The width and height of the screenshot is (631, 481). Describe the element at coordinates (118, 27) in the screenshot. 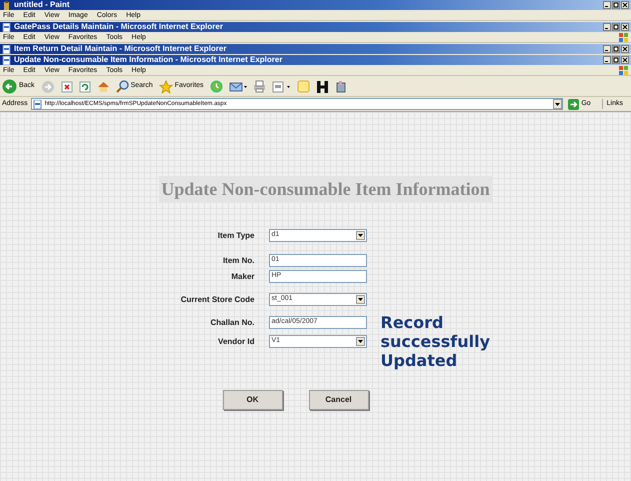

I see `window-title: GatePass Details Maintain - Microsoft Internet Explorer` at that location.